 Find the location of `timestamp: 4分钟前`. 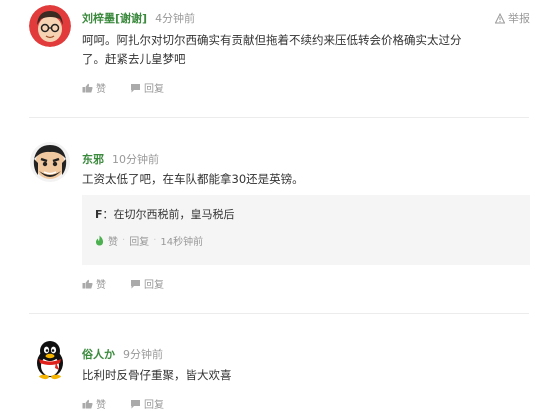

timestamp: 4分钟前 is located at coordinates (175, 18).